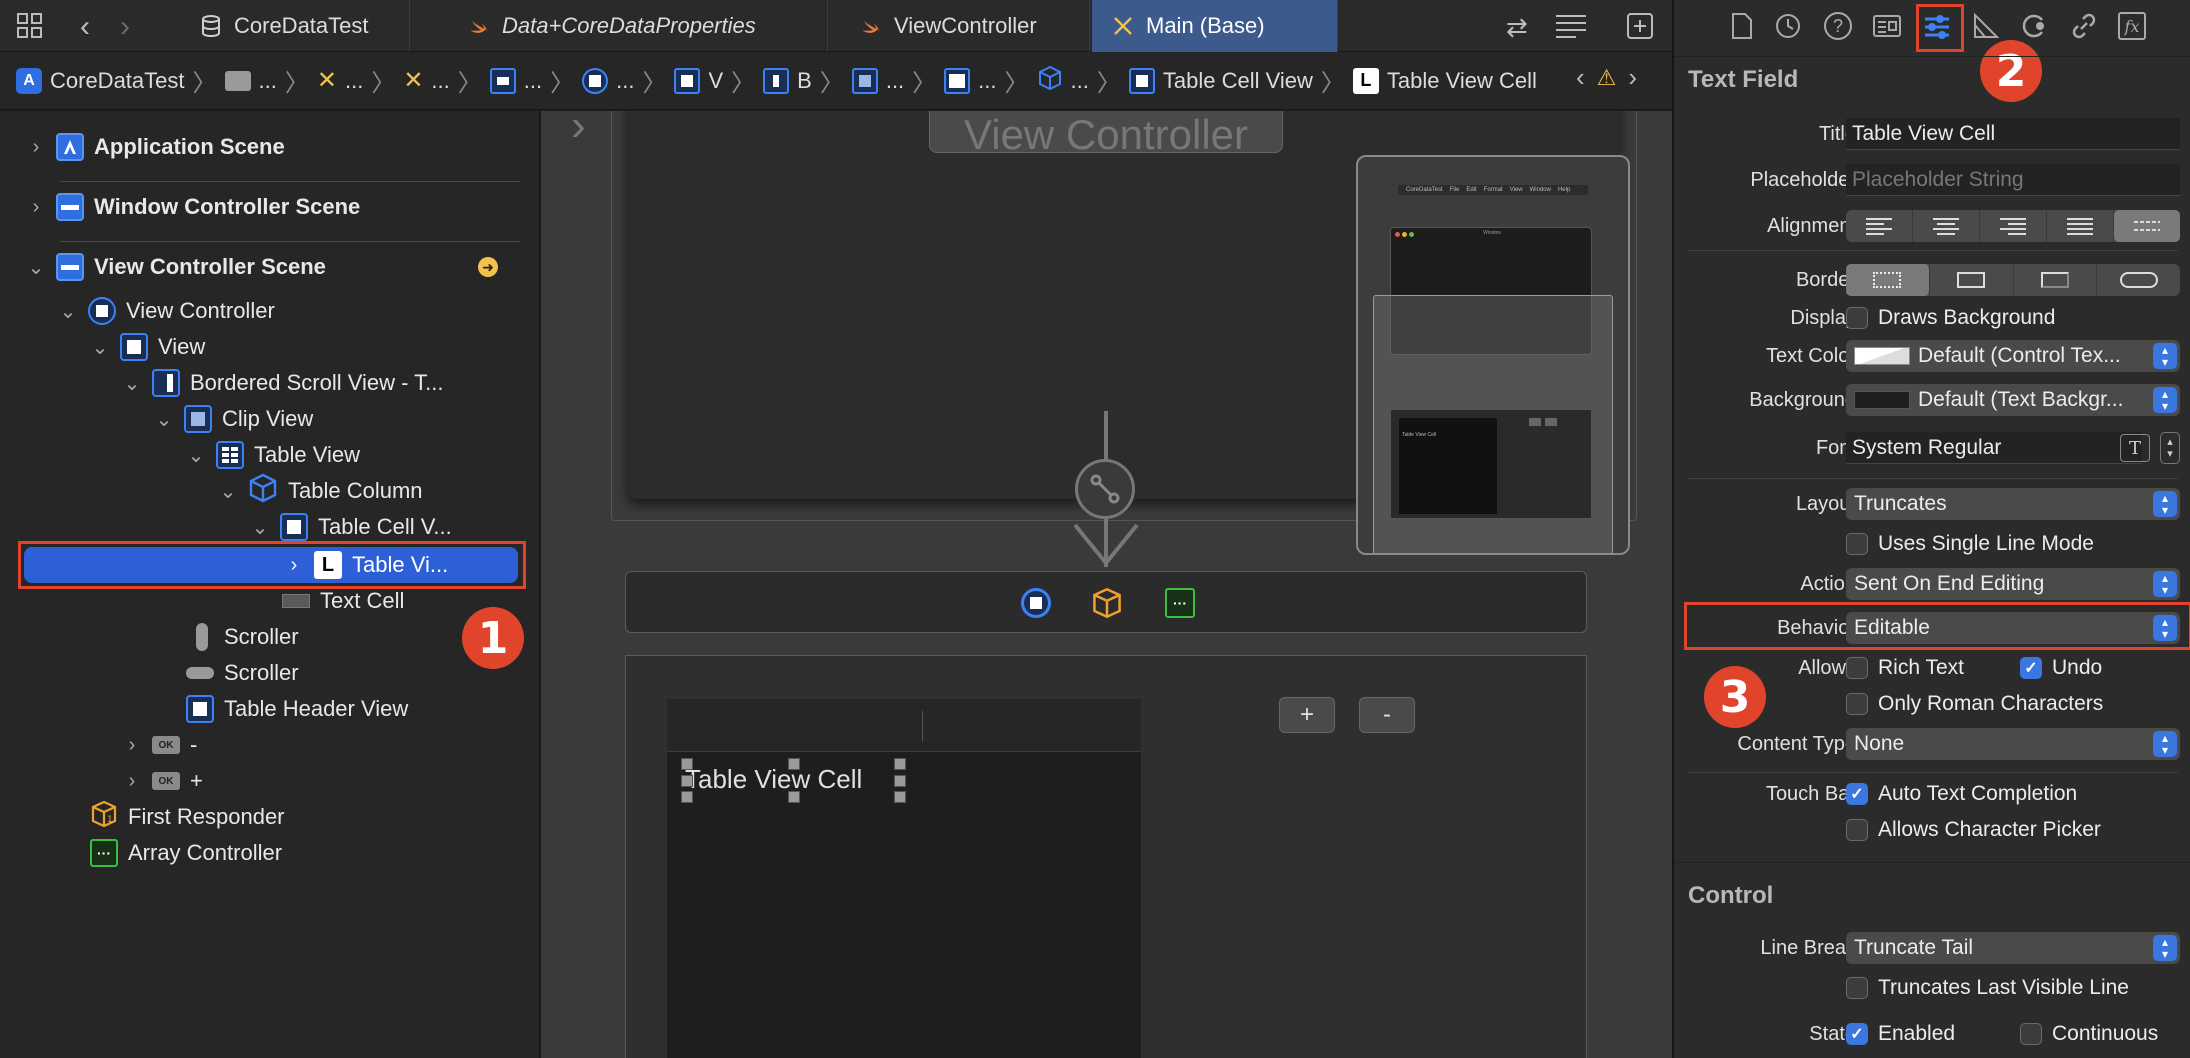 The image size is (2190, 1058). Describe the element at coordinates (1987, 988) in the screenshot. I see `truncates-last-line-checkbox: Truncates Last Visible Line` at that location.